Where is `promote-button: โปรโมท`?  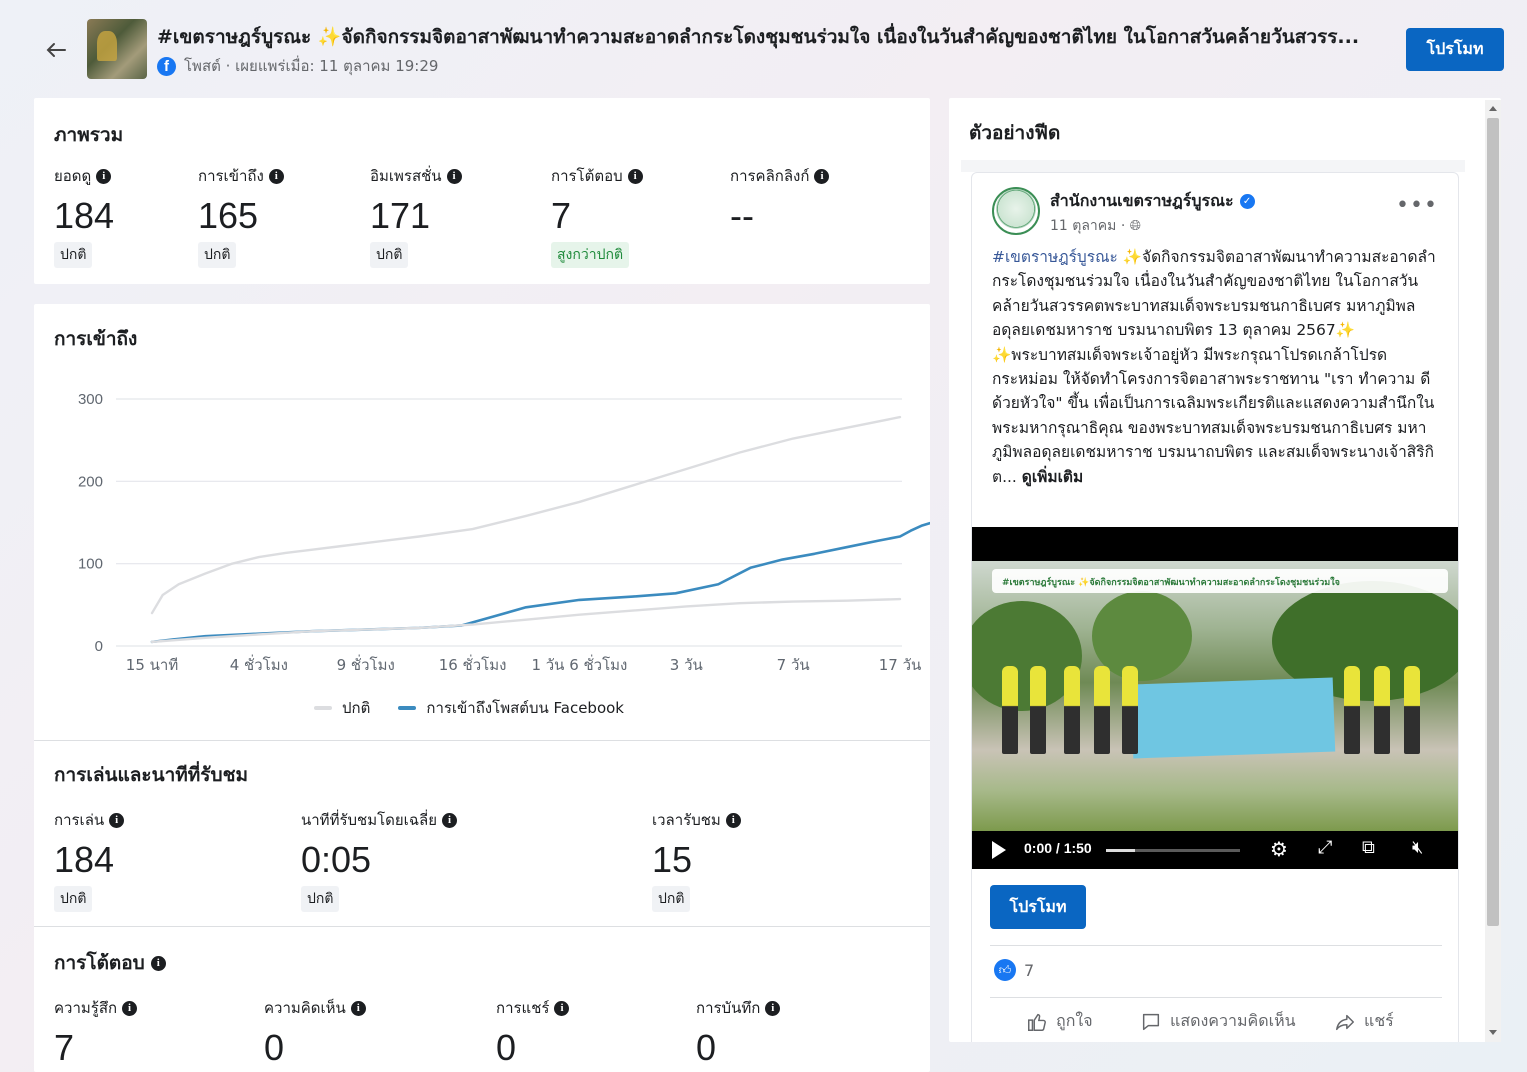 promote-button: โปรโมท is located at coordinates (1455, 49).